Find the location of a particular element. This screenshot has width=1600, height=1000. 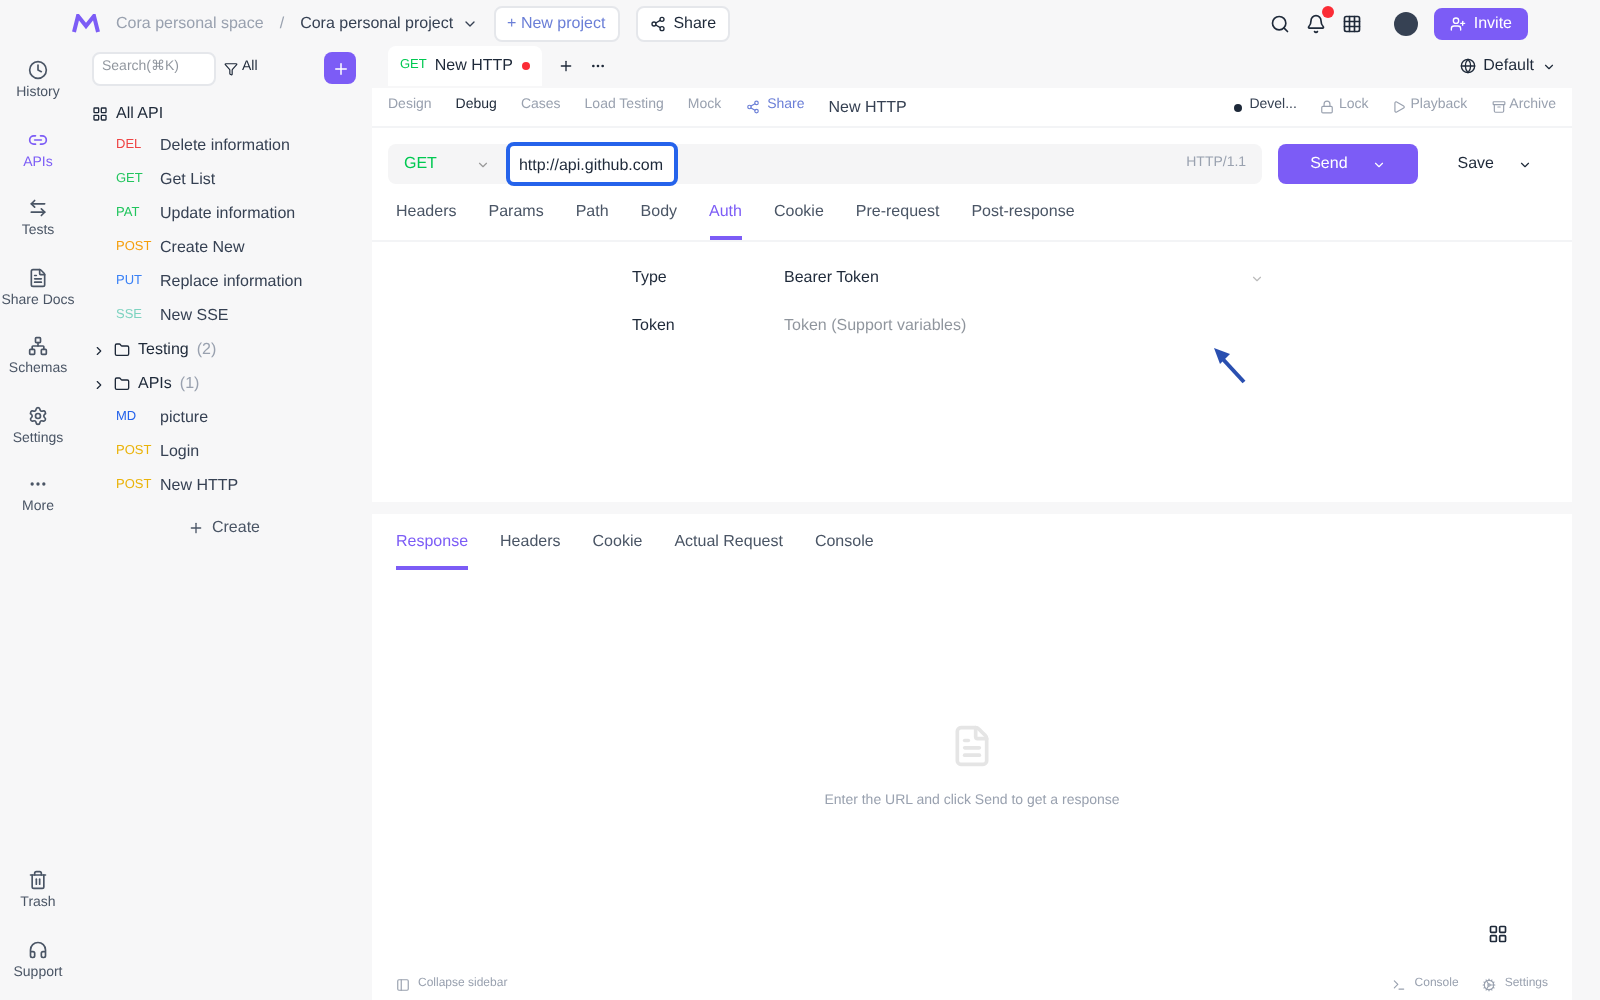

logo-icon is located at coordinates (86, 24).